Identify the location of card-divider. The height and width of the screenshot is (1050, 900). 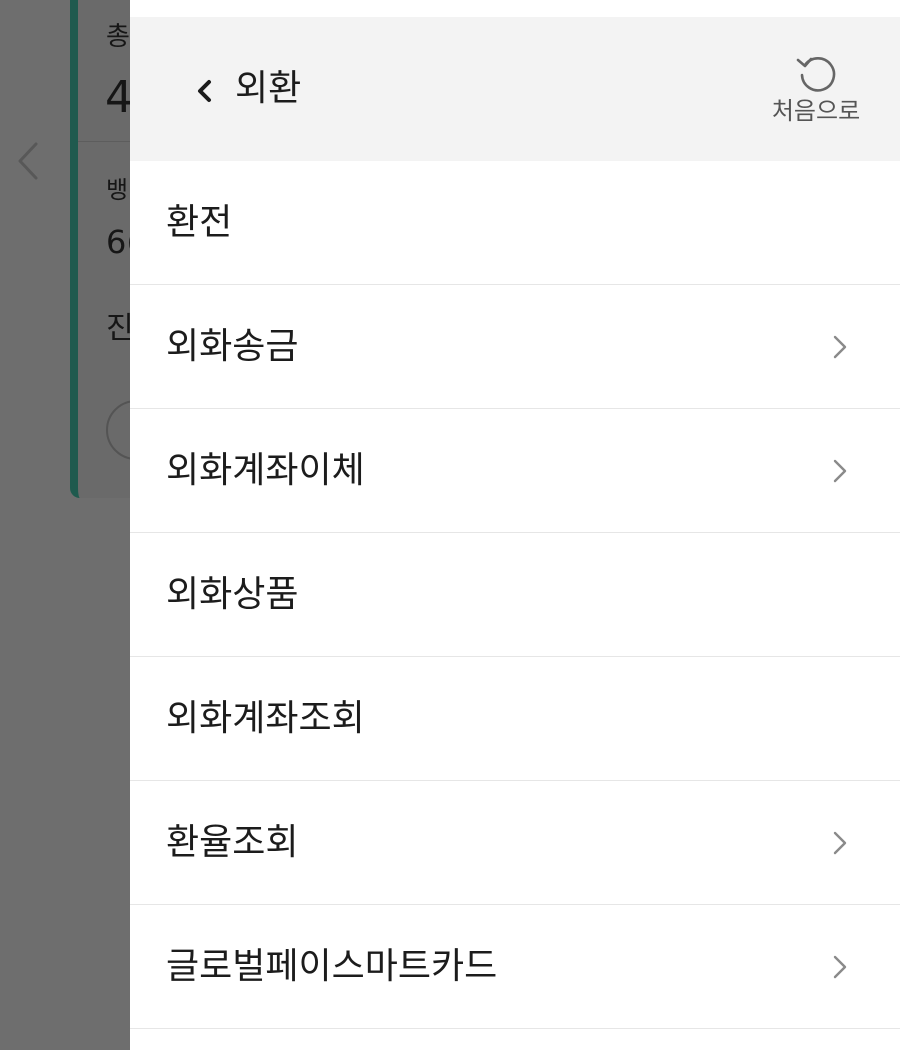
(108, 141).